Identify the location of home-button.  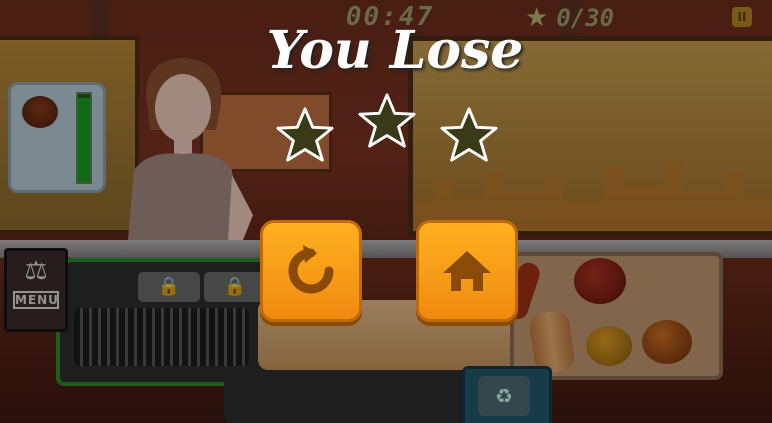
(467, 271).